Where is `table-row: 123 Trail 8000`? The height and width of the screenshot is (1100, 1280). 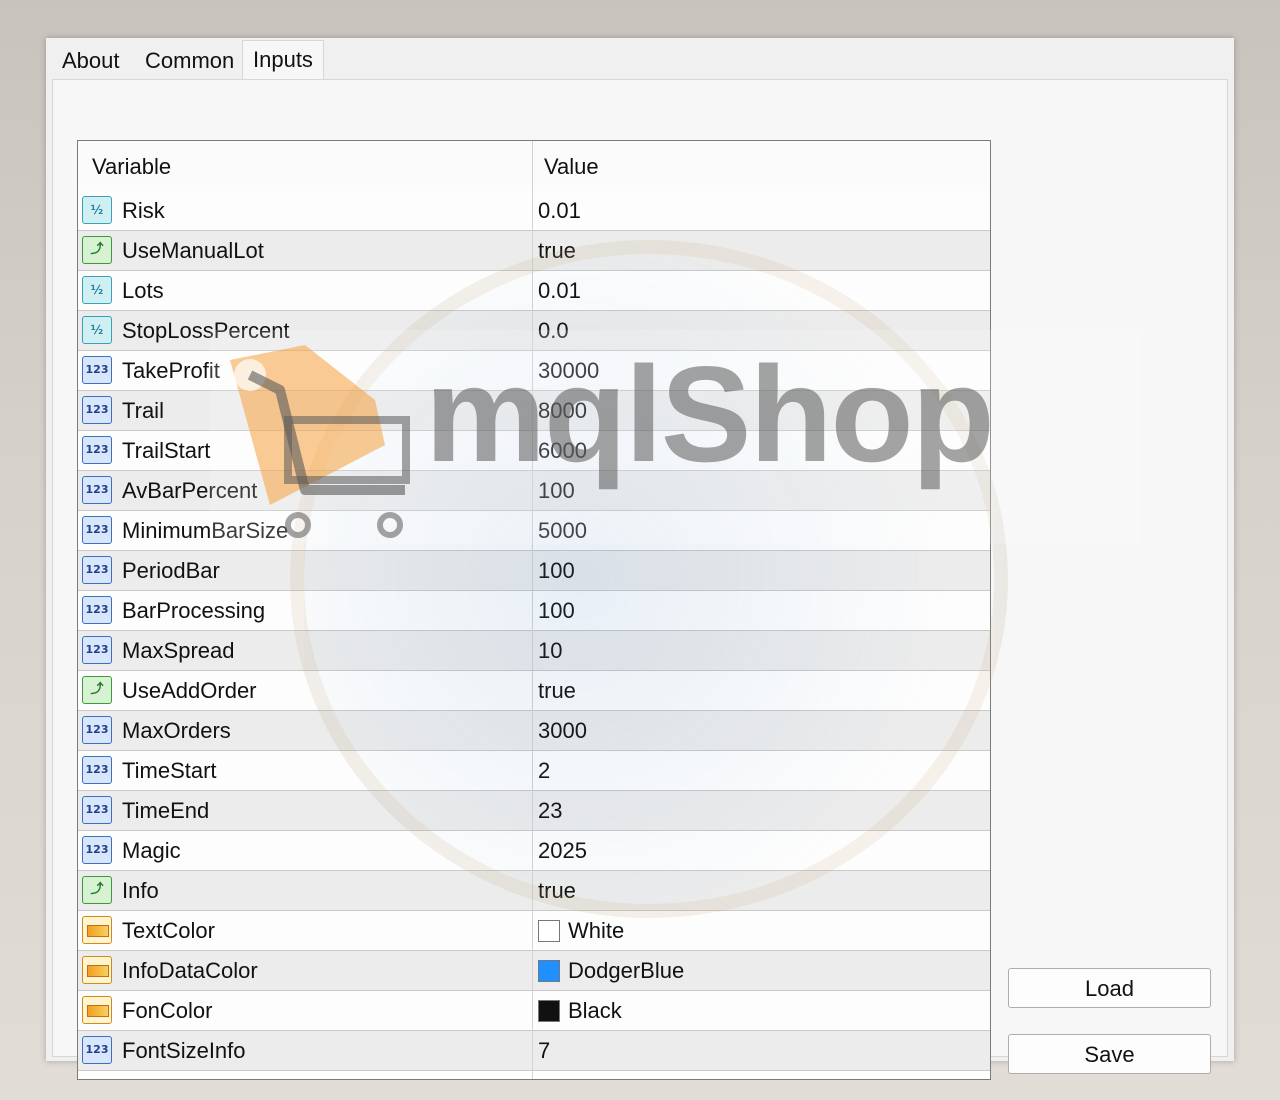
table-row: 123 Trail 8000 is located at coordinates (534, 411).